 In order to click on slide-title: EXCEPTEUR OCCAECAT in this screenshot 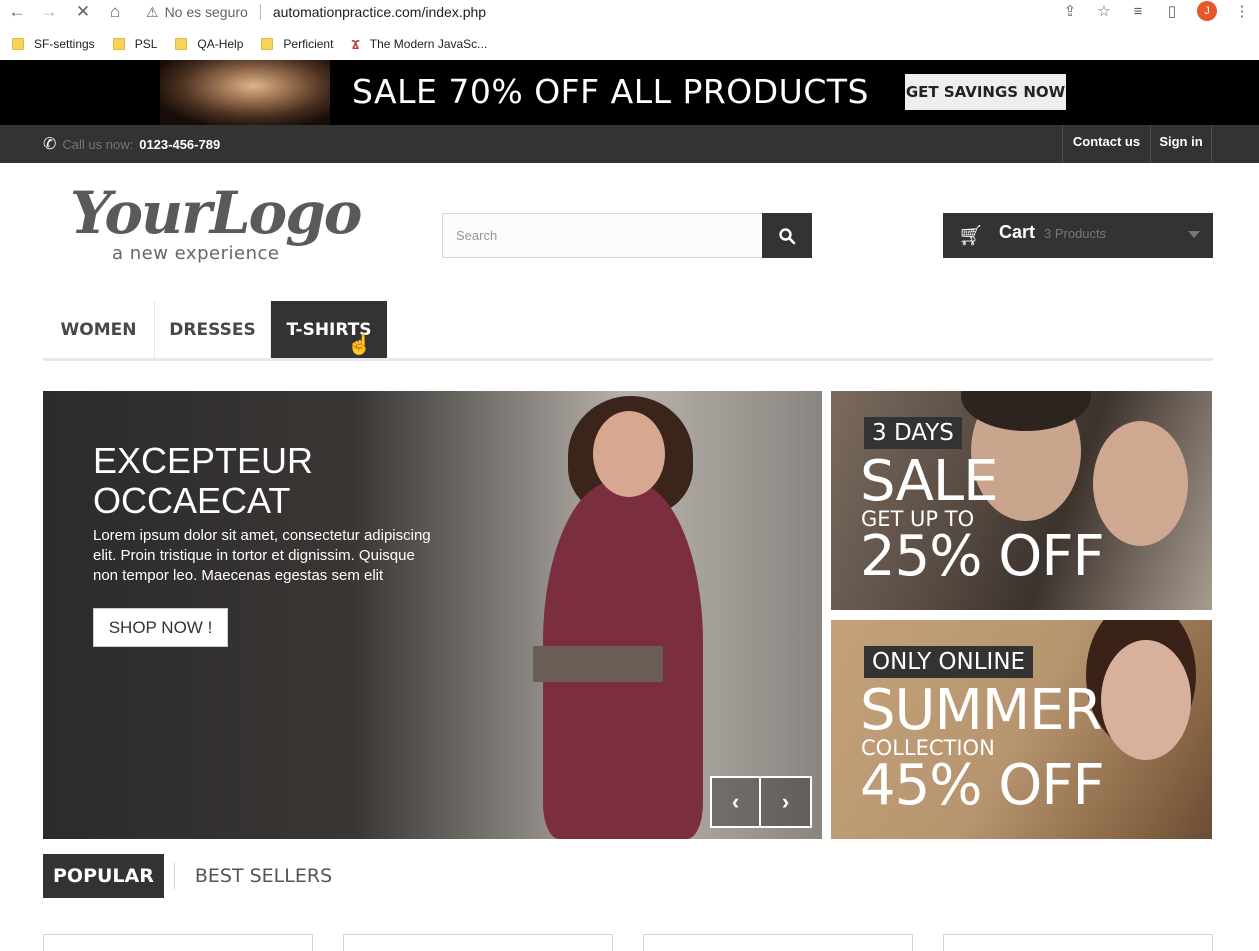, I will do `click(203, 481)`.